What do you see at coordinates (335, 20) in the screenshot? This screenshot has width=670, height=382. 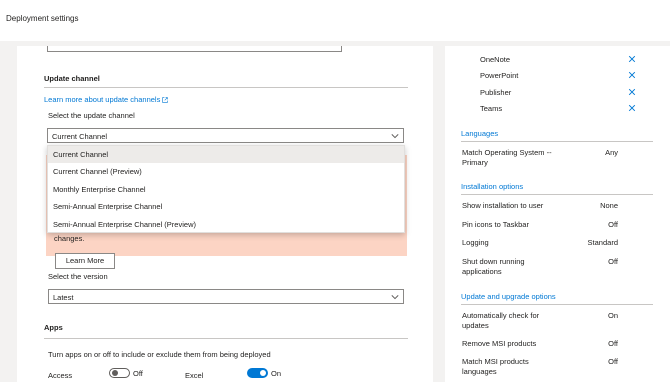 I see `title-bar: Deployment settings` at bounding box center [335, 20].